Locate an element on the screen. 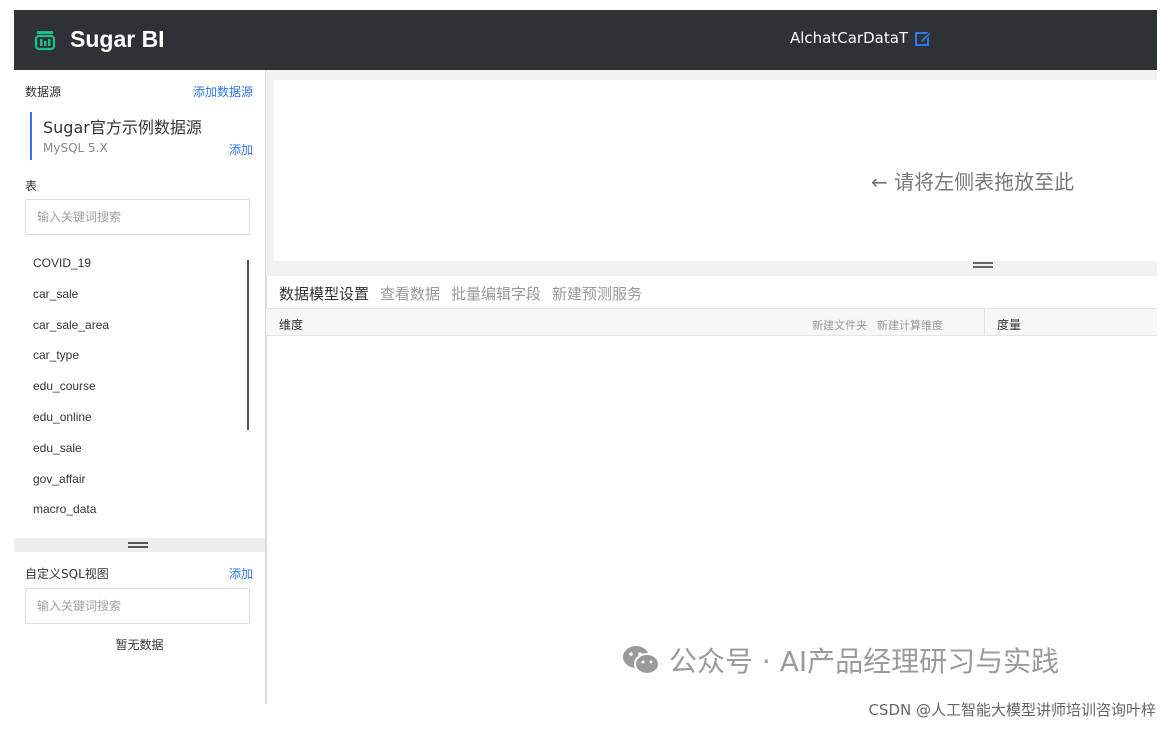  table-item: car_type is located at coordinates (134, 355).